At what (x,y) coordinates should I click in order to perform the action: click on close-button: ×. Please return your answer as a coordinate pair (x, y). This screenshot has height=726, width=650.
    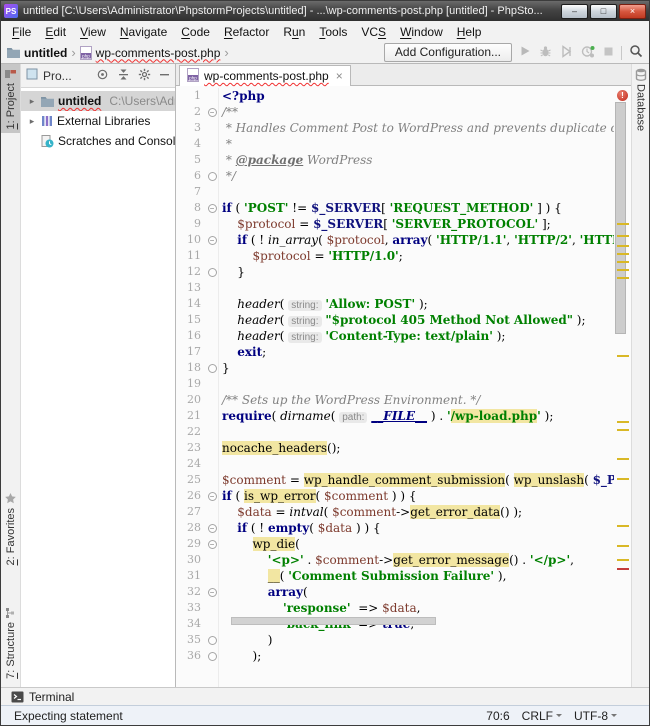
    Looking at the image, I should click on (632, 11).